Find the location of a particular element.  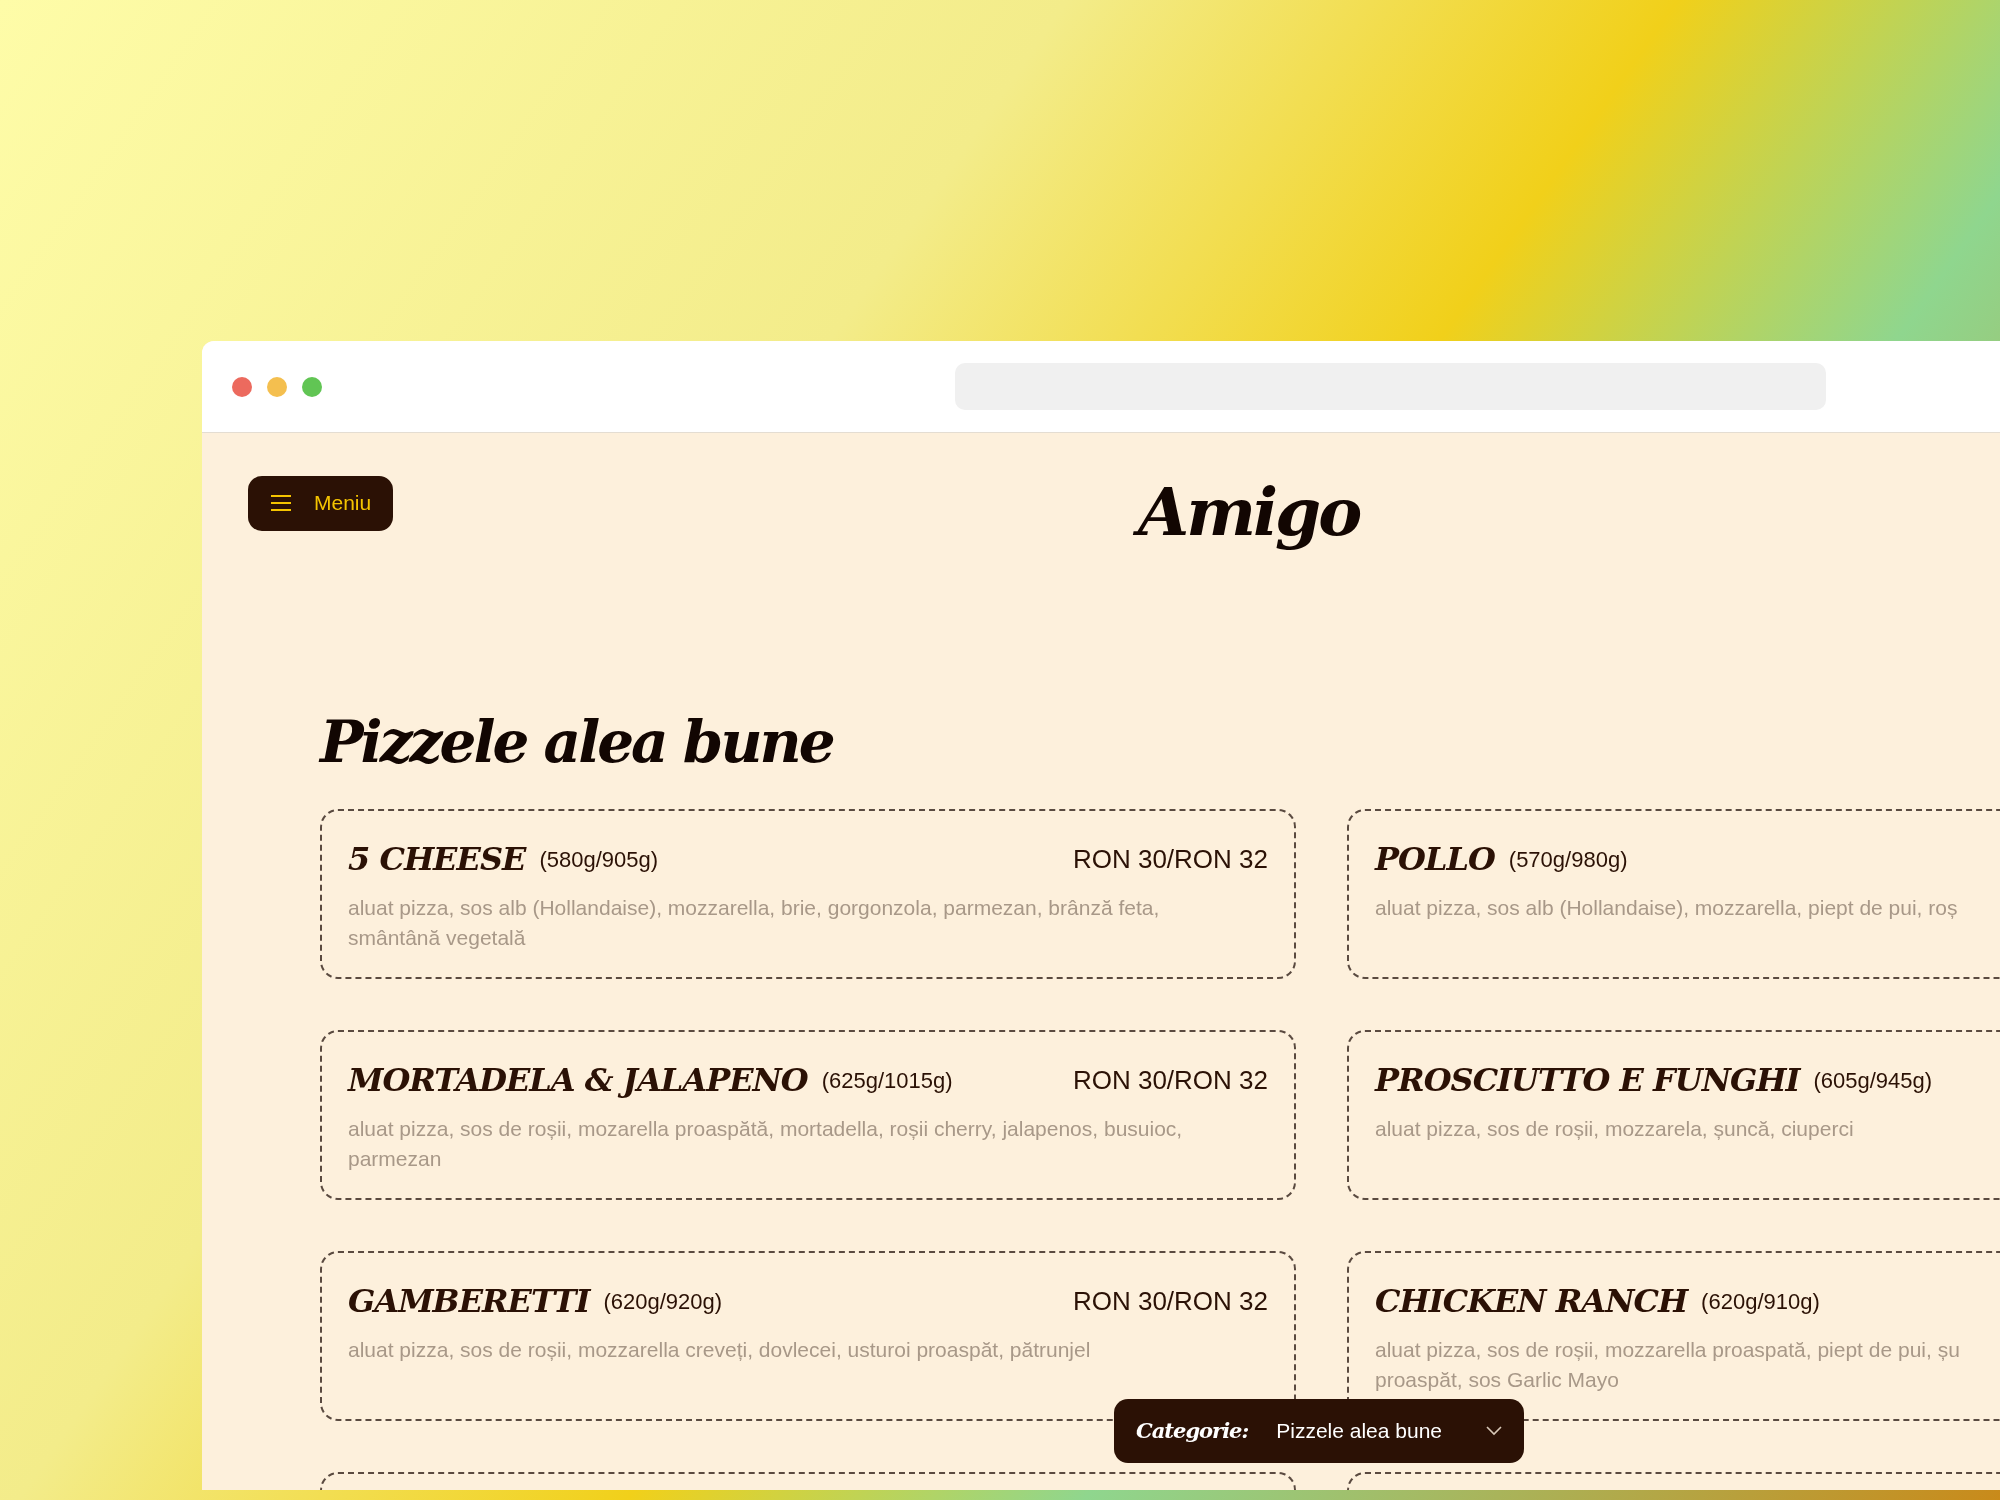

category-label: Categorie: is located at coordinates (1192, 1431).